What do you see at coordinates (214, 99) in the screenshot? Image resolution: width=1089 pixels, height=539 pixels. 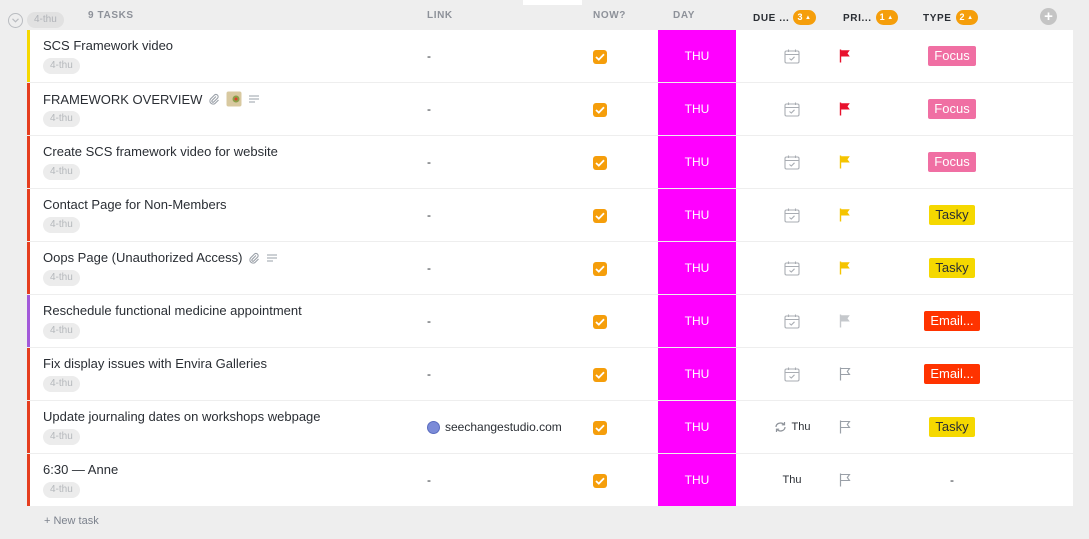 I see `paperclip-icon` at bounding box center [214, 99].